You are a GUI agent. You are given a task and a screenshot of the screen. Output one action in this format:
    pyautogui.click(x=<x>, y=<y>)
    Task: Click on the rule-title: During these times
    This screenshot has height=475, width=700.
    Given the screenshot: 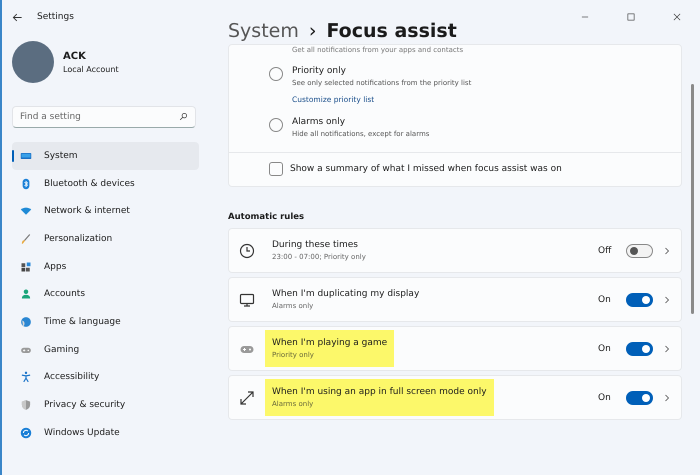 What is the action you would take?
    pyautogui.click(x=315, y=245)
    